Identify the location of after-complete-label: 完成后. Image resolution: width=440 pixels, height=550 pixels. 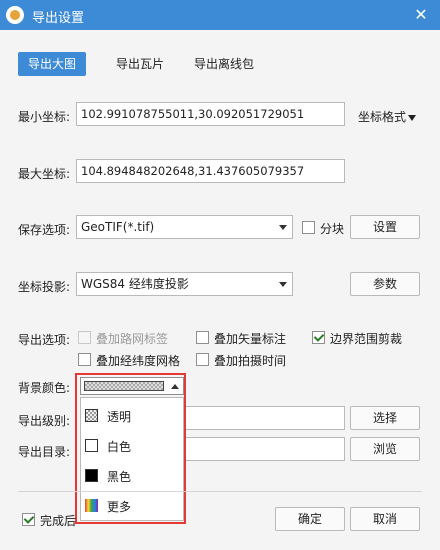
(58, 521).